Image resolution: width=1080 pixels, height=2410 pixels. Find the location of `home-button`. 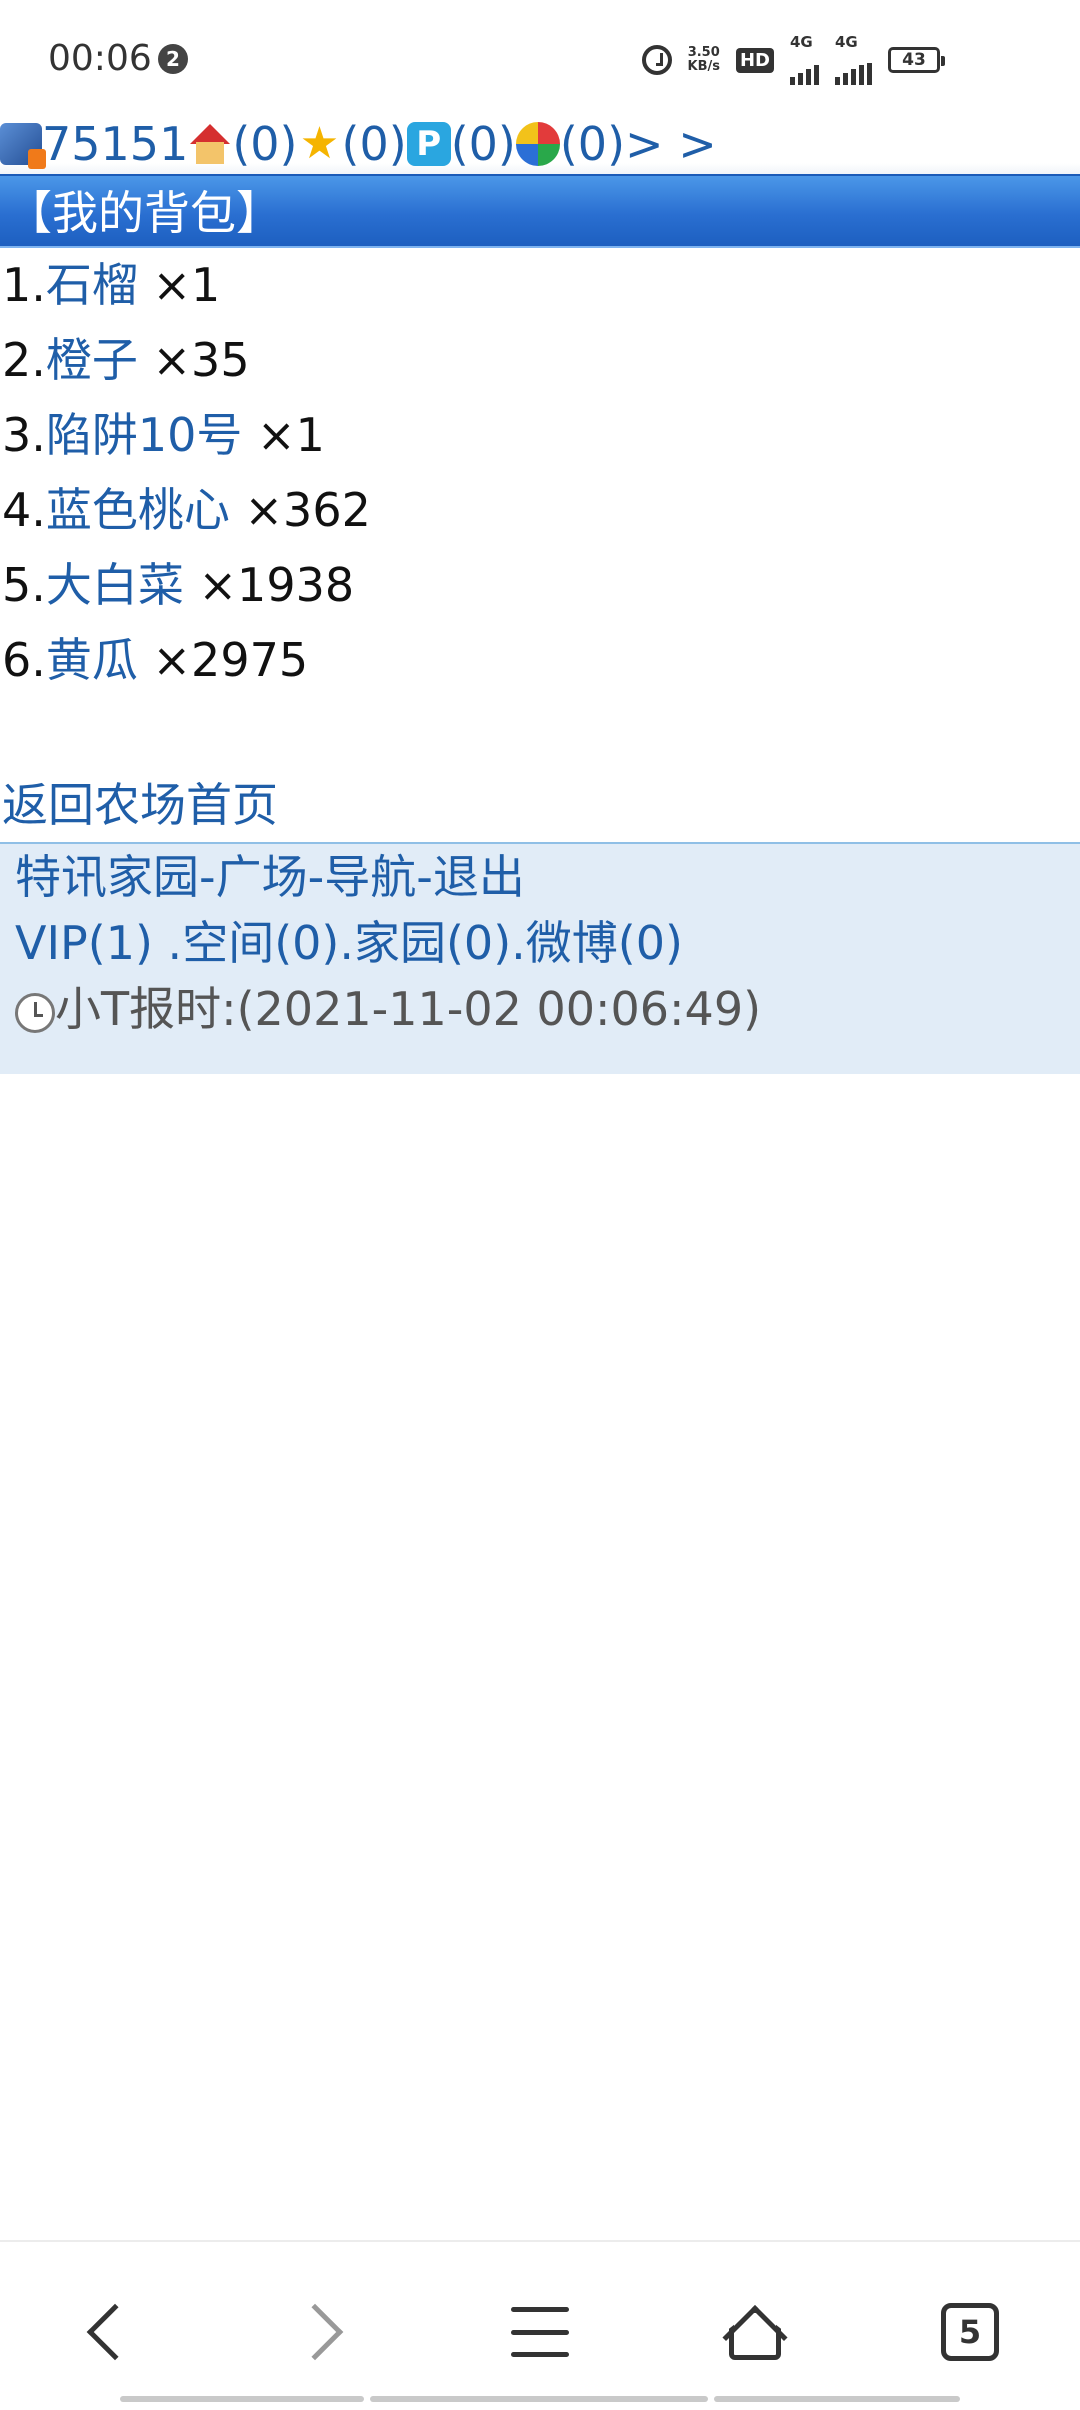

home-button is located at coordinates (755, 2332).